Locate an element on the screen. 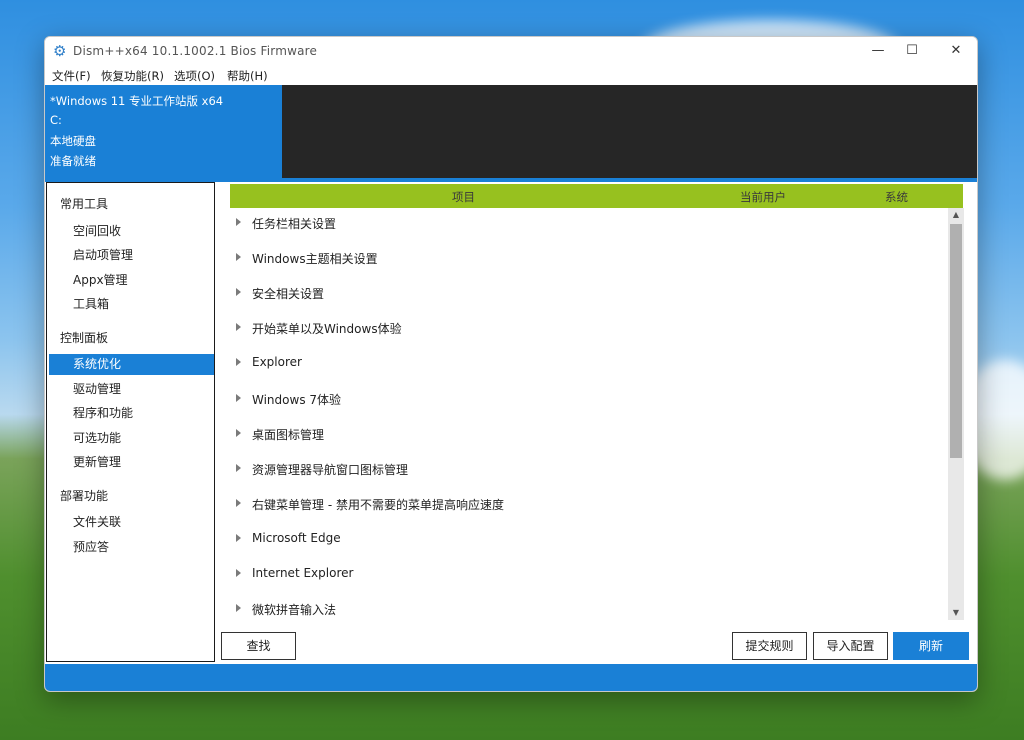  column-header-current-user: 当前用户 is located at coordinates (763, 197).